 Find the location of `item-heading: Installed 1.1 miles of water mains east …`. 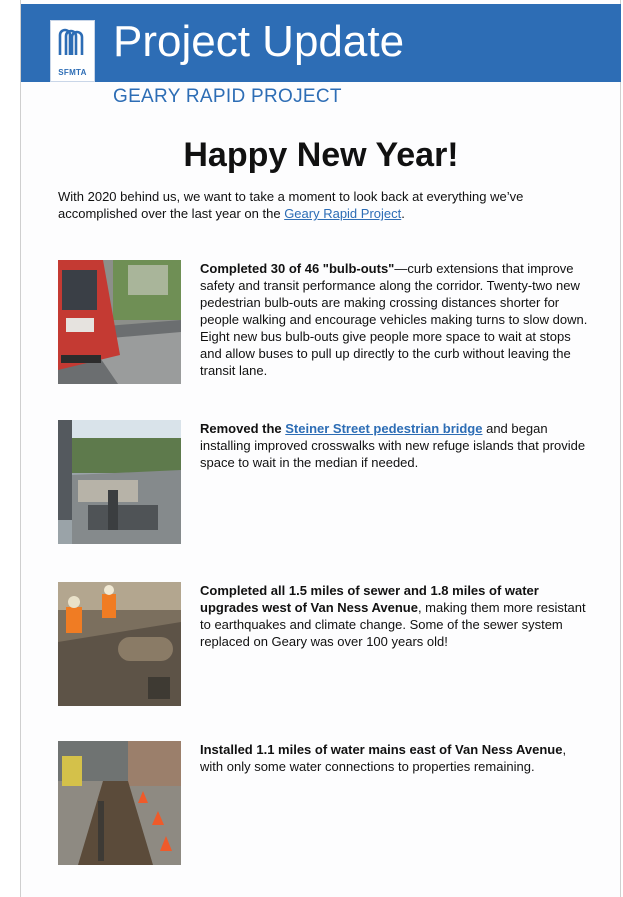

item-heading: Installed 1.1 miles of water mains east … is located at coordinates (381, 749).